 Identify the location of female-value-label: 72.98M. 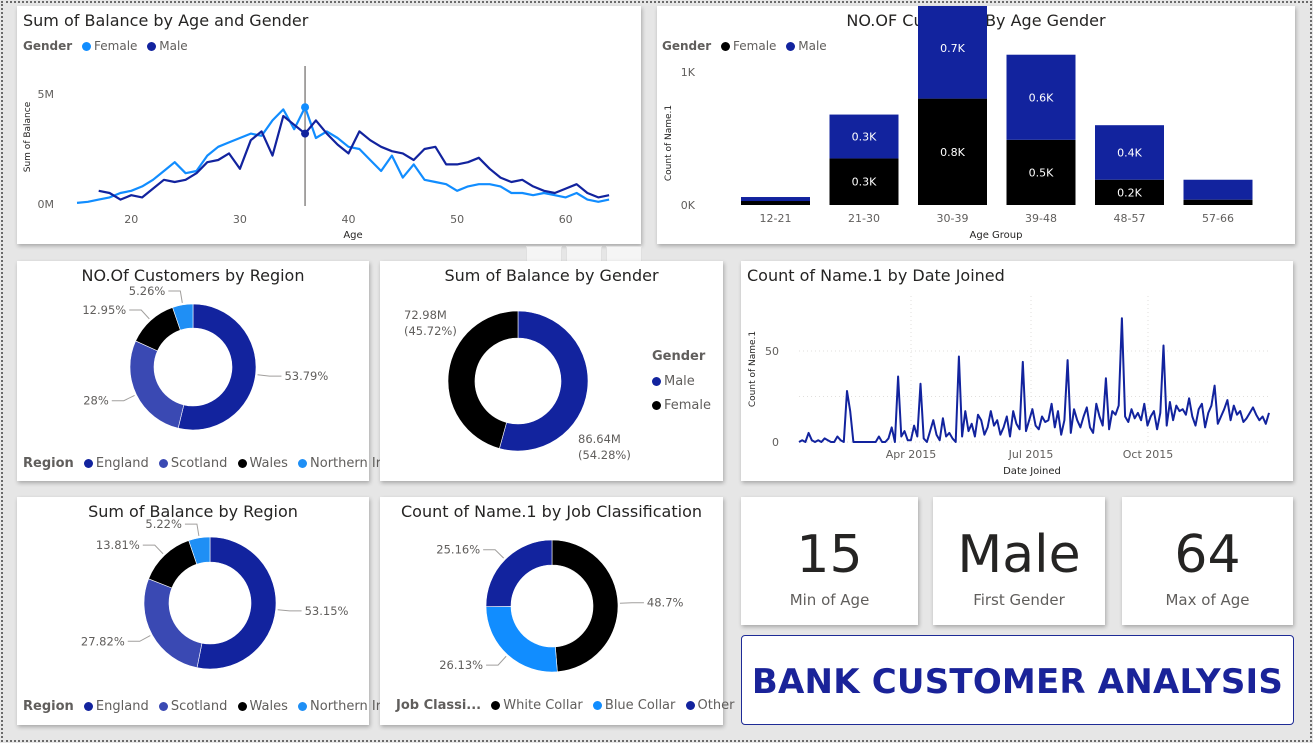
(425, 315).